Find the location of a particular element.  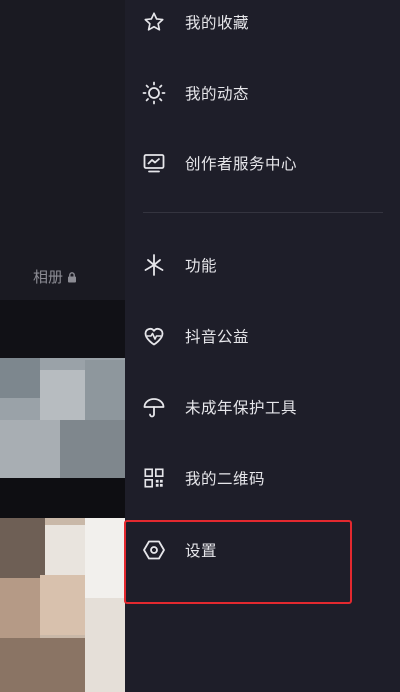

menu-divider is located at coordinates (263, 212).